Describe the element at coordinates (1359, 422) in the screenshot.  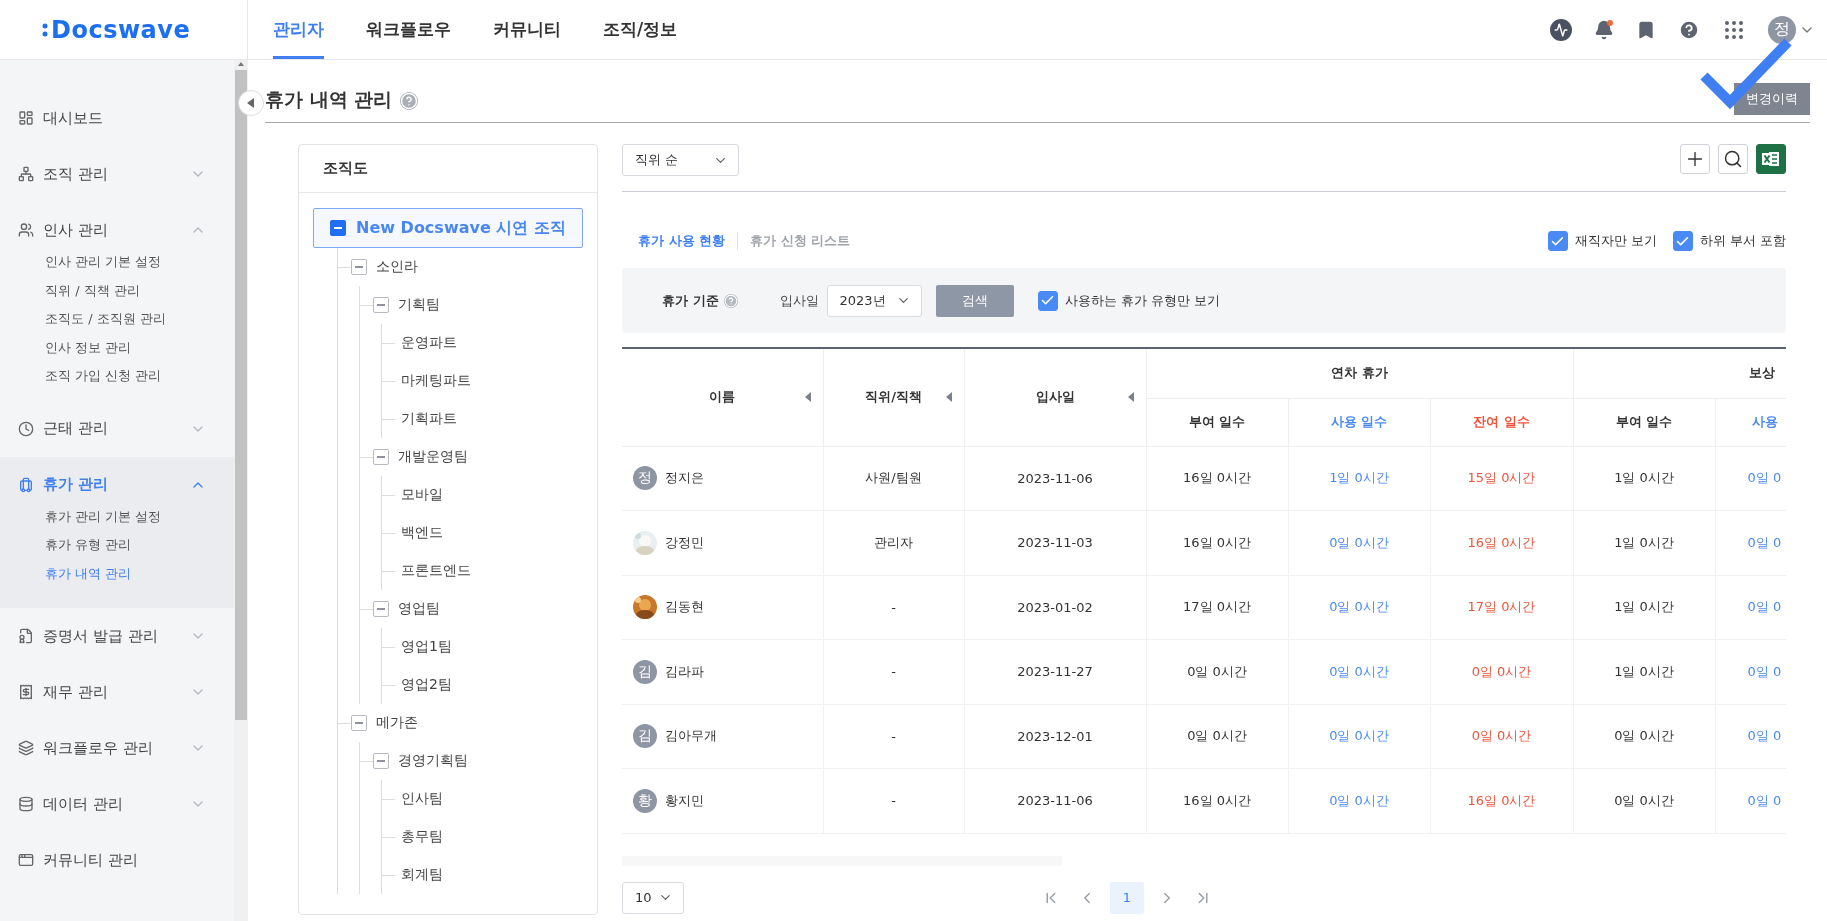
I see `column-header: 사용 일수` at that location.